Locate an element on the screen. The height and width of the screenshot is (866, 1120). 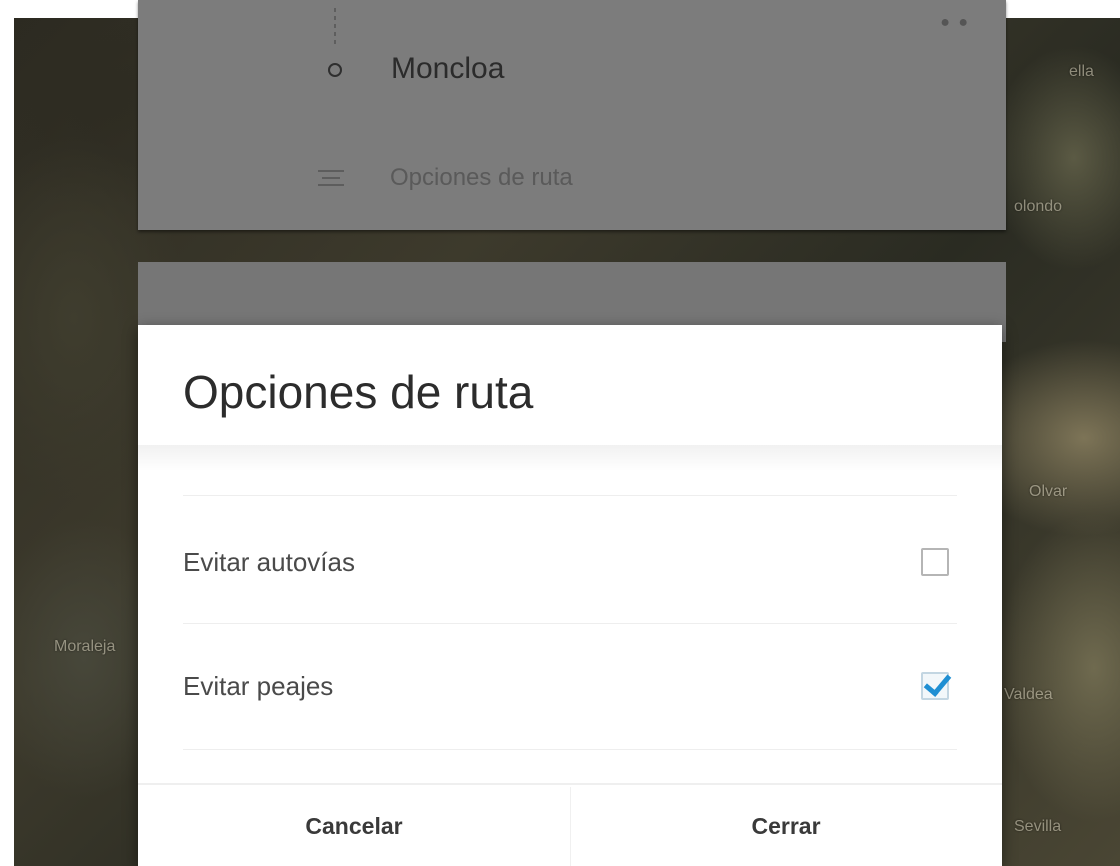
close-button: Cerrar is located at coordinates (786, 826).